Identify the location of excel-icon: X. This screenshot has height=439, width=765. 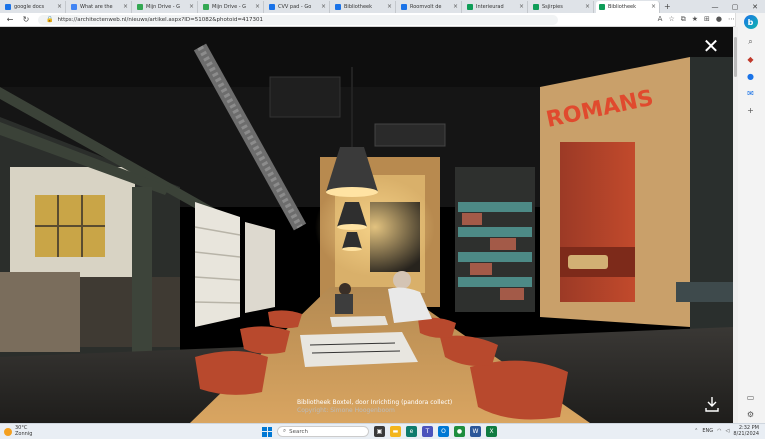
(491, 431).